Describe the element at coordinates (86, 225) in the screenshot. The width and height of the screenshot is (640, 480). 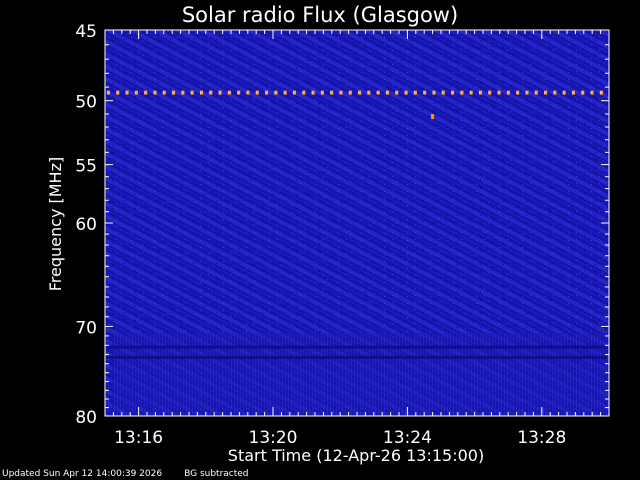
I see `y-tick-label: 60` at that location.